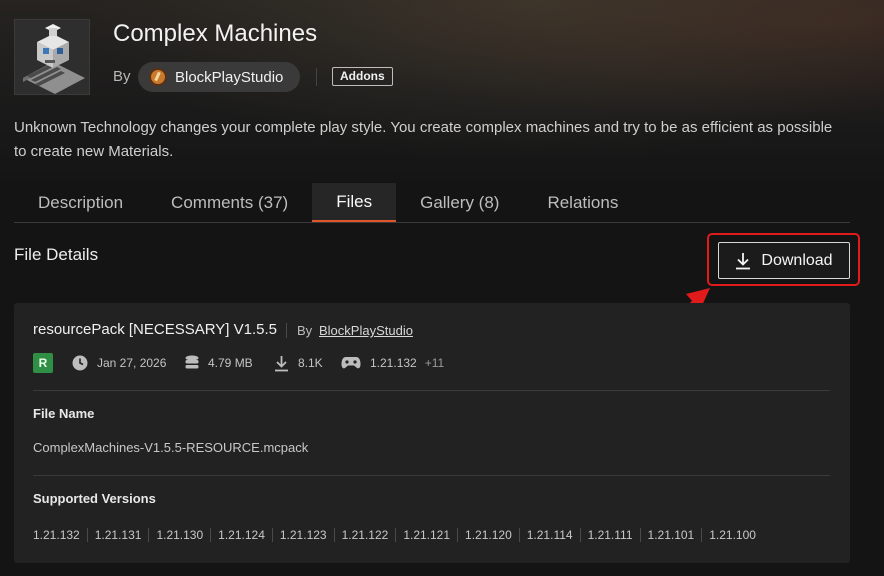 Image resolution: width=884 pixels, height=576 pixels. Describe the element at coordinates (192, 362) in the screenshot. I see `database-icon` at that location.